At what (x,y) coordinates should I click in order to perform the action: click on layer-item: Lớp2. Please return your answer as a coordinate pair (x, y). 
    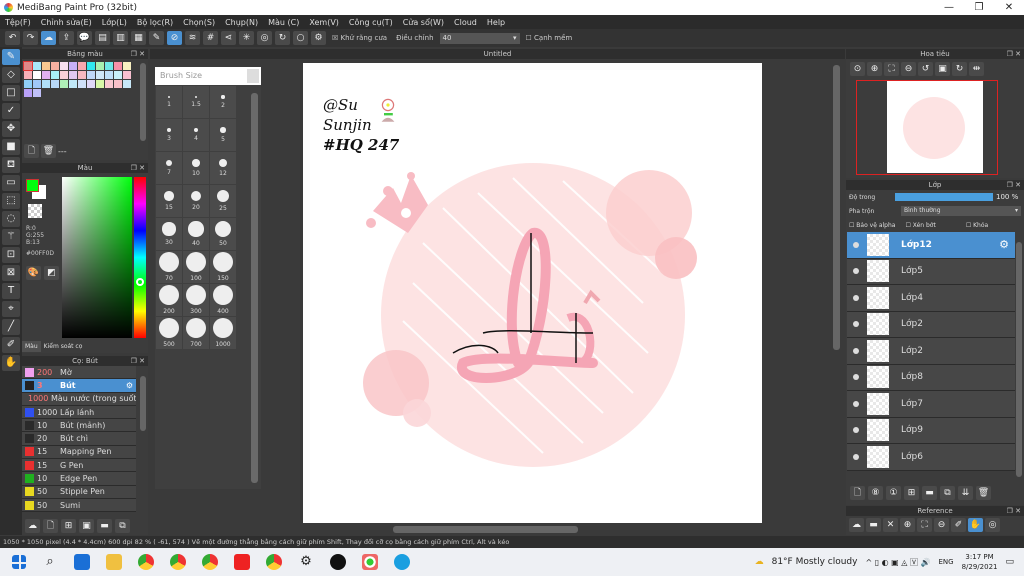
    Looking at the image, I should click on (931, 351).